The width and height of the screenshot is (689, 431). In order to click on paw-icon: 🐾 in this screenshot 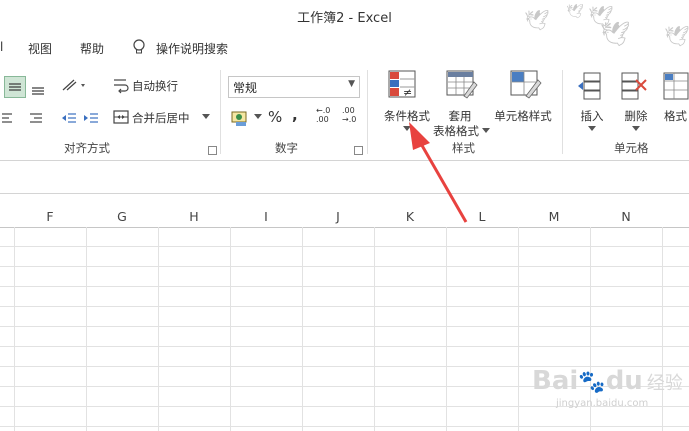, I will do `click(592, 382)`.